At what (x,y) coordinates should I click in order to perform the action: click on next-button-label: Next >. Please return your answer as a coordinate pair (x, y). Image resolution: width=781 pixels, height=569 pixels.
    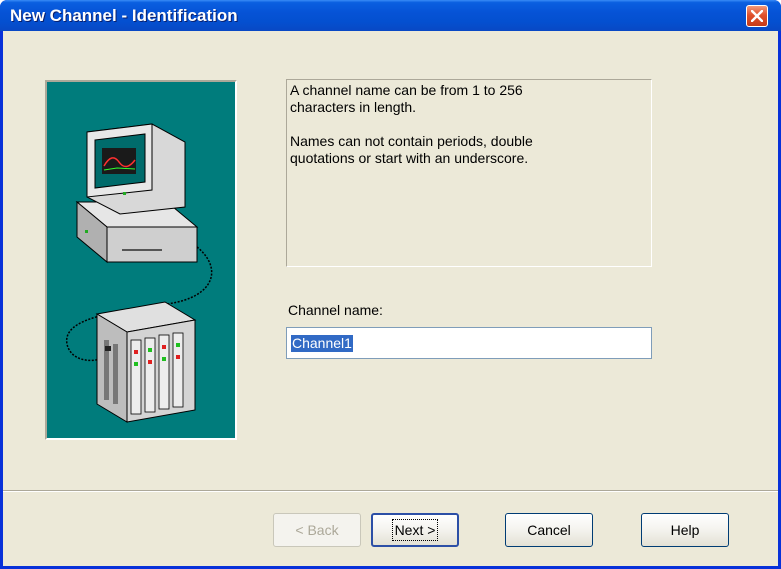
    Looking at the image, I should click on (415, 530).